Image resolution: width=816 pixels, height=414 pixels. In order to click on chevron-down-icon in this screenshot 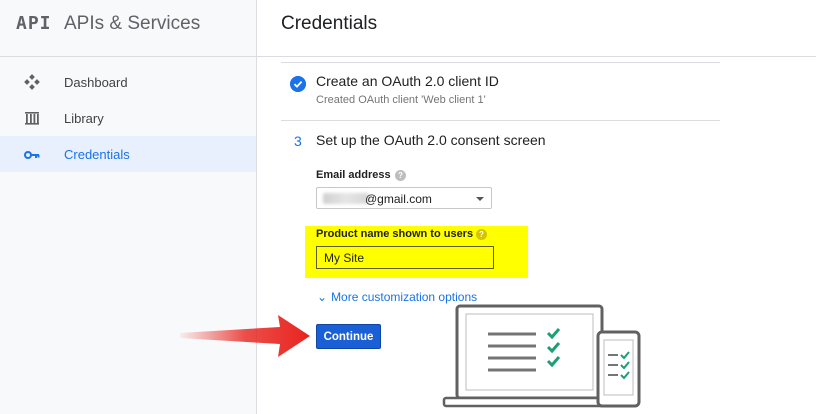, I will do `click(480, 199)`.